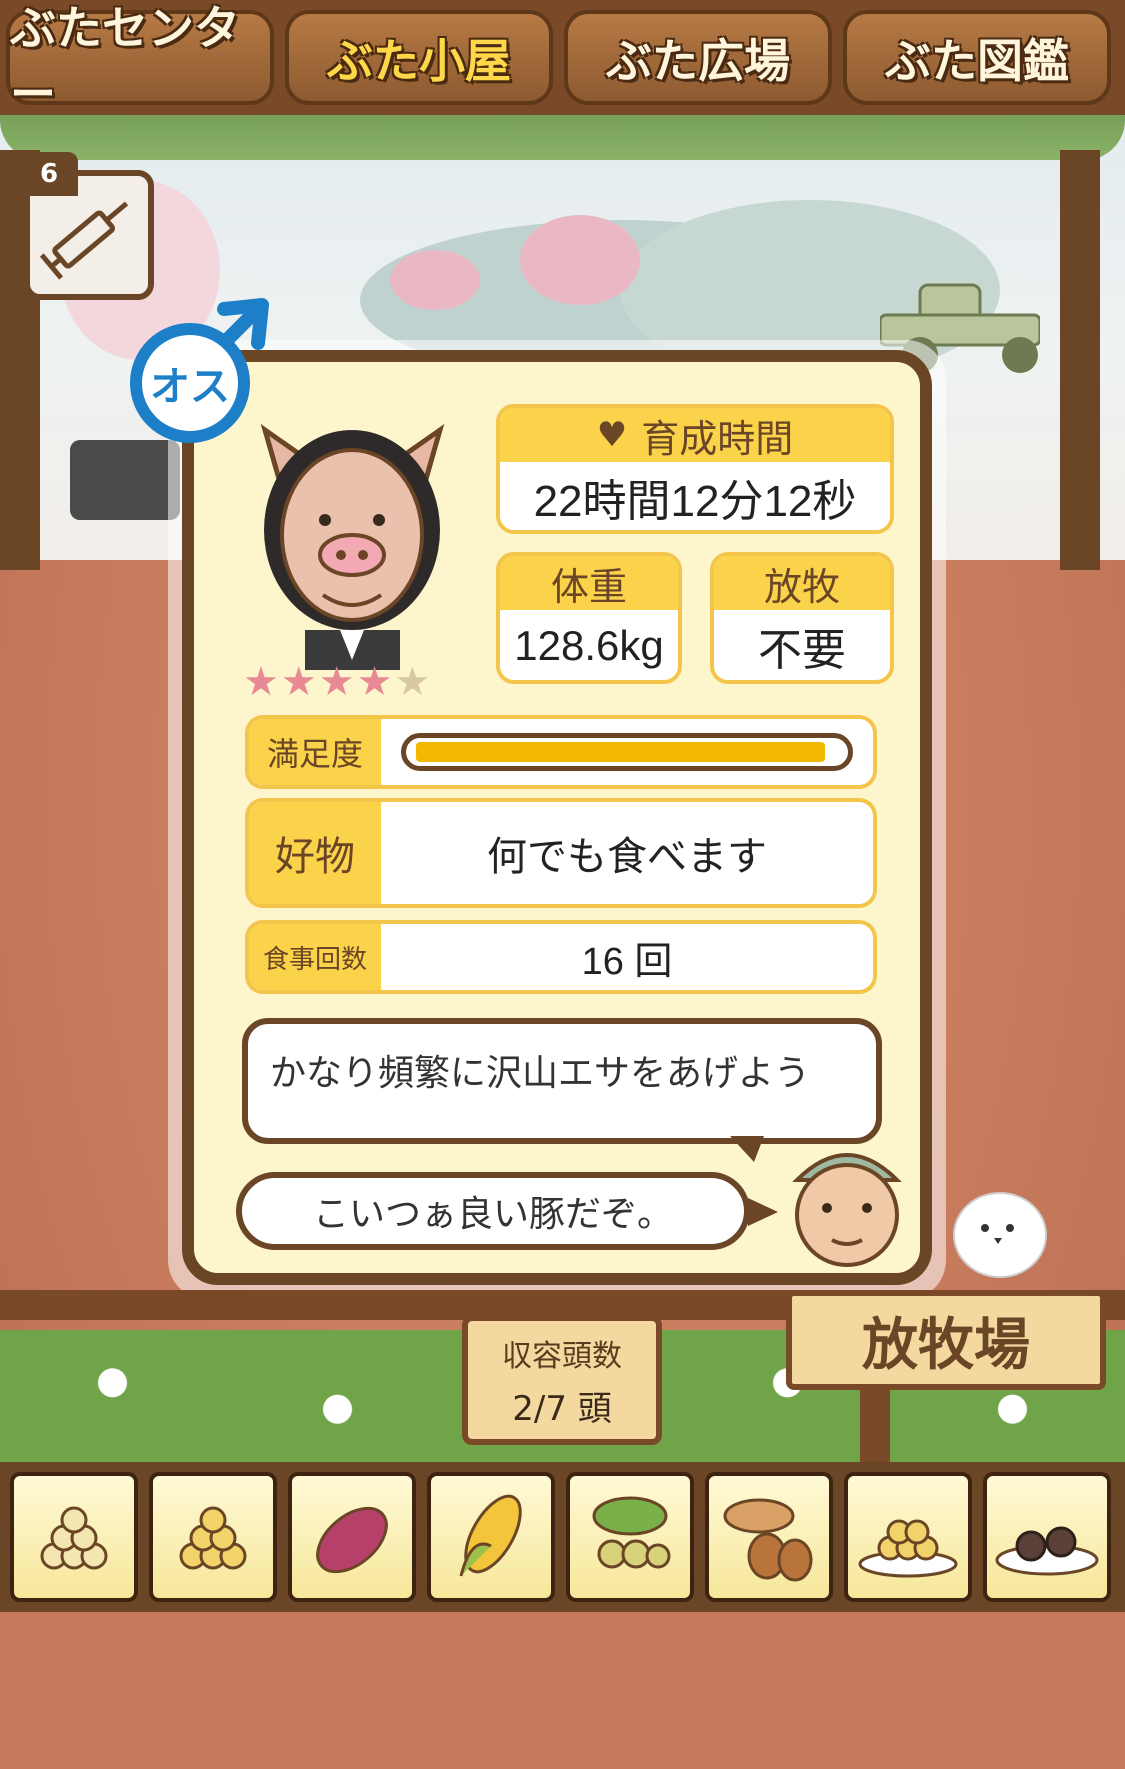 The width and height of the screenshot is (1125, 1769). Describe the element at coordinates (315, 957) in the screenshot. I see `meal-count-label: 食事回数` at that location.